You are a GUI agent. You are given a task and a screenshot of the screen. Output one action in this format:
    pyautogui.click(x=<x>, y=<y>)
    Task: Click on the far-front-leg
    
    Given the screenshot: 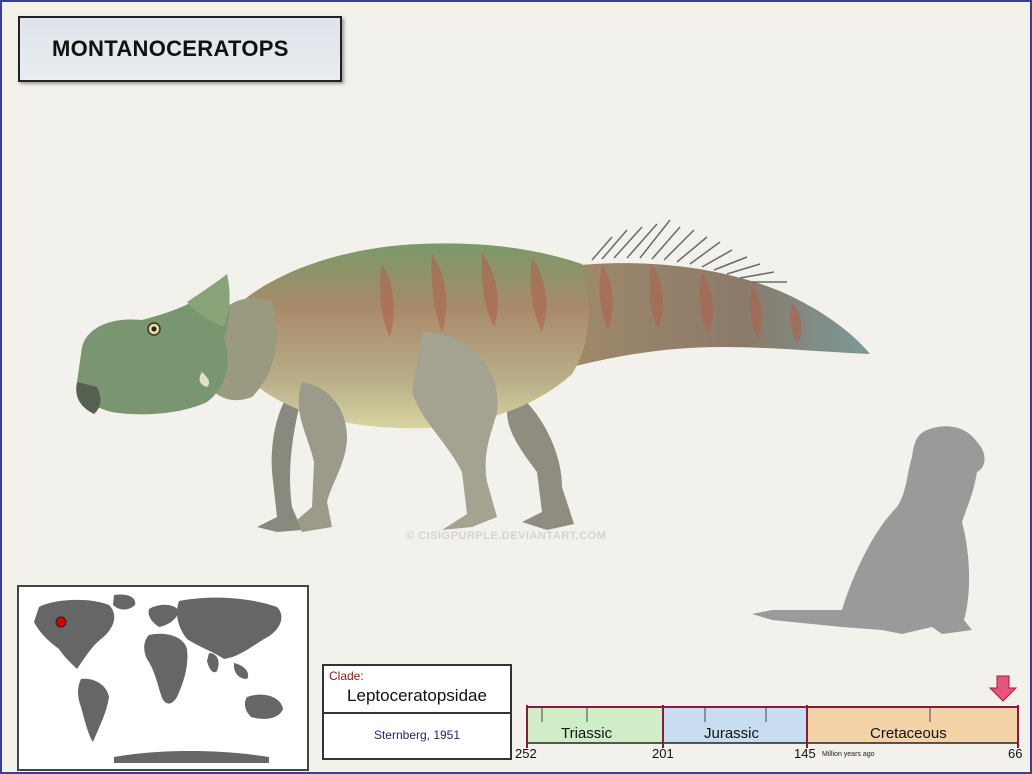 What is the action you would take?
    pyautogui.click(x=279, y=464)
    